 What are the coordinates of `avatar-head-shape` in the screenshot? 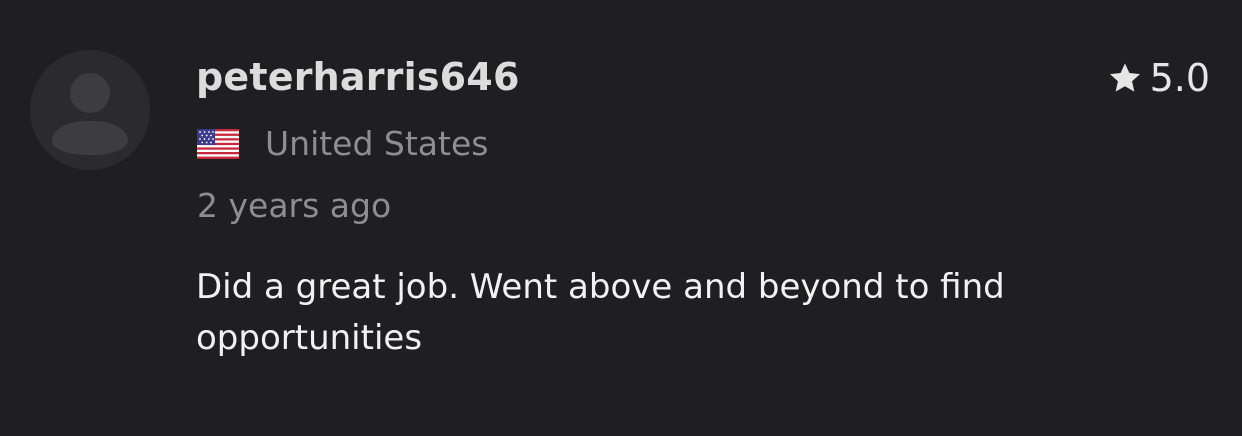 It's located at (90, 93).